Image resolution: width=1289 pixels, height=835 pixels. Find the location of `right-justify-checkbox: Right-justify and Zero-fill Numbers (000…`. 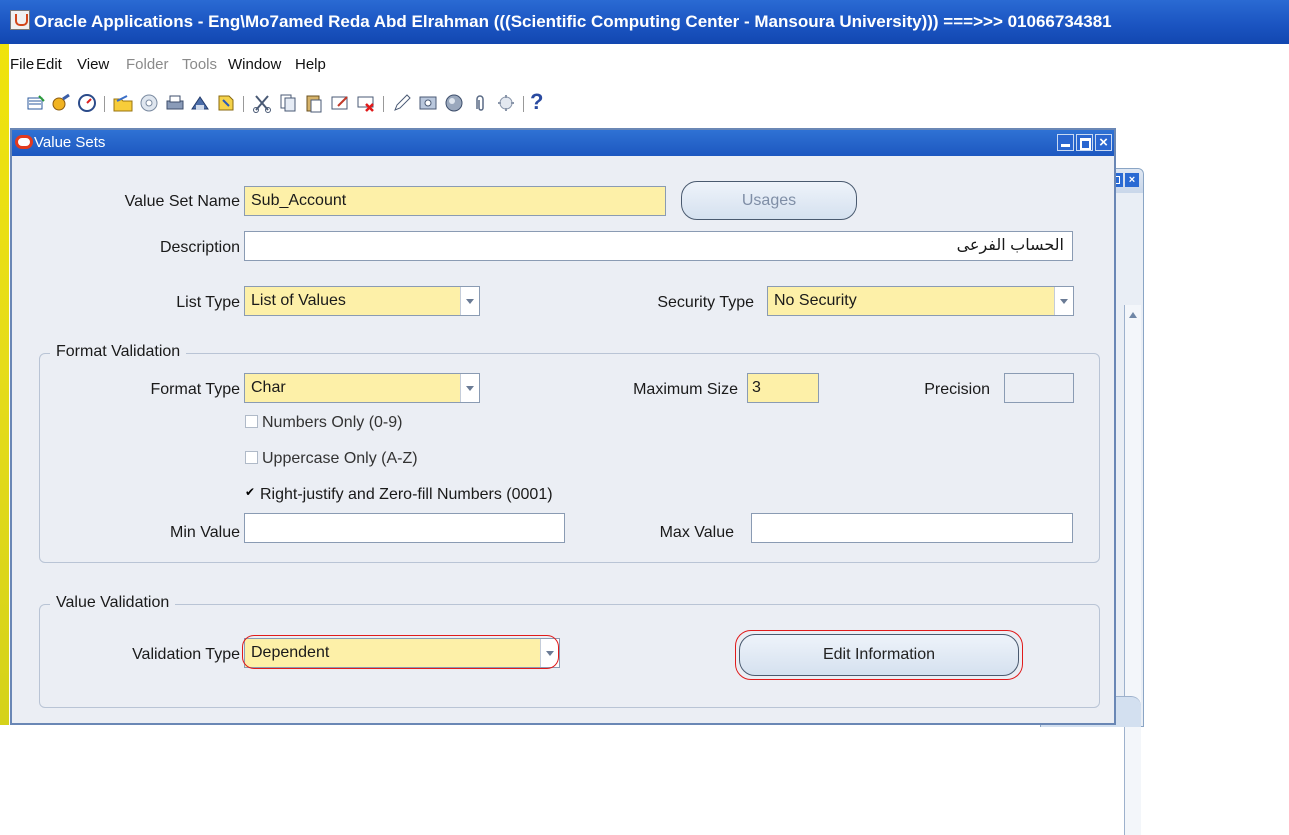

right-justify-checkbox: Right-justify and Zero-fill Numbers (000… is located at coordinates (399, 494).